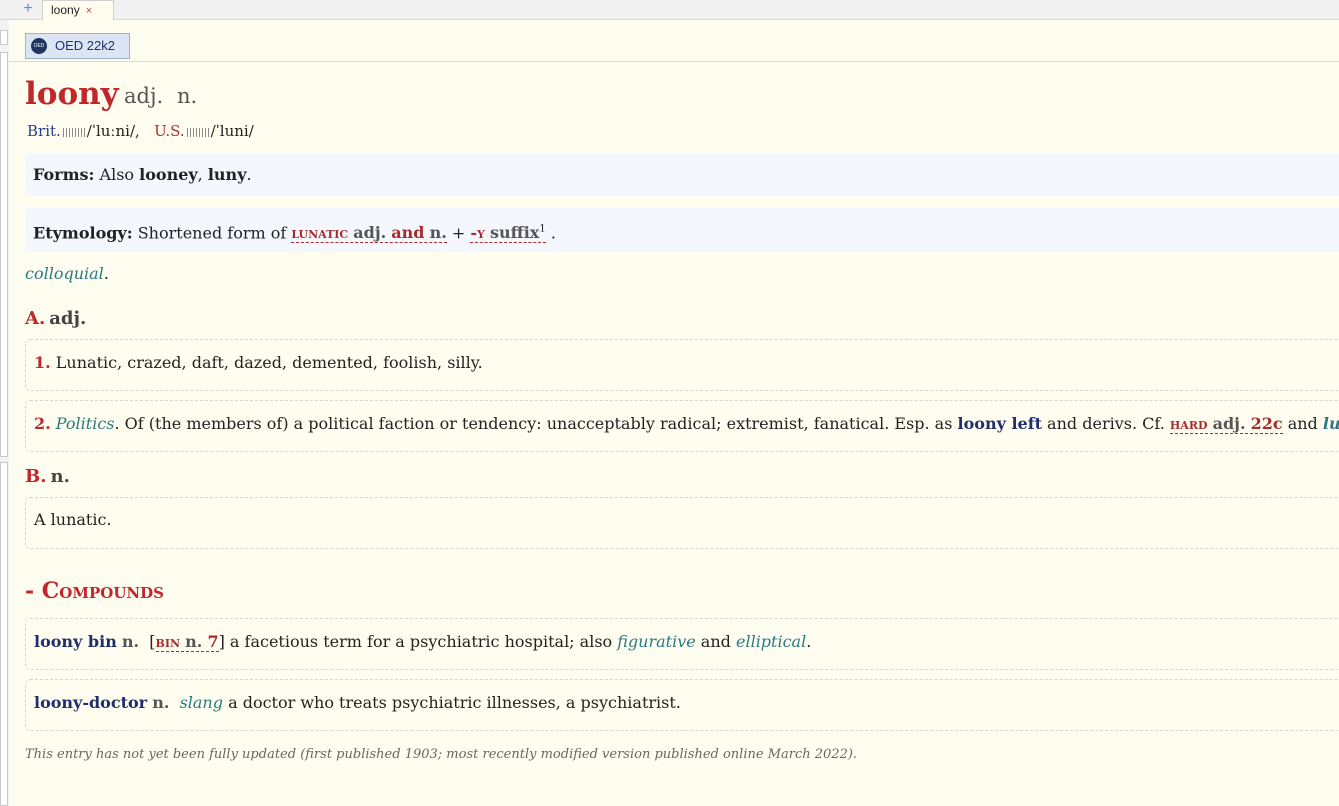 Image resolution: width=1339 pixels, height=806 pixels. I want to click on section-a-heading: A. adj., so click(55, 318).